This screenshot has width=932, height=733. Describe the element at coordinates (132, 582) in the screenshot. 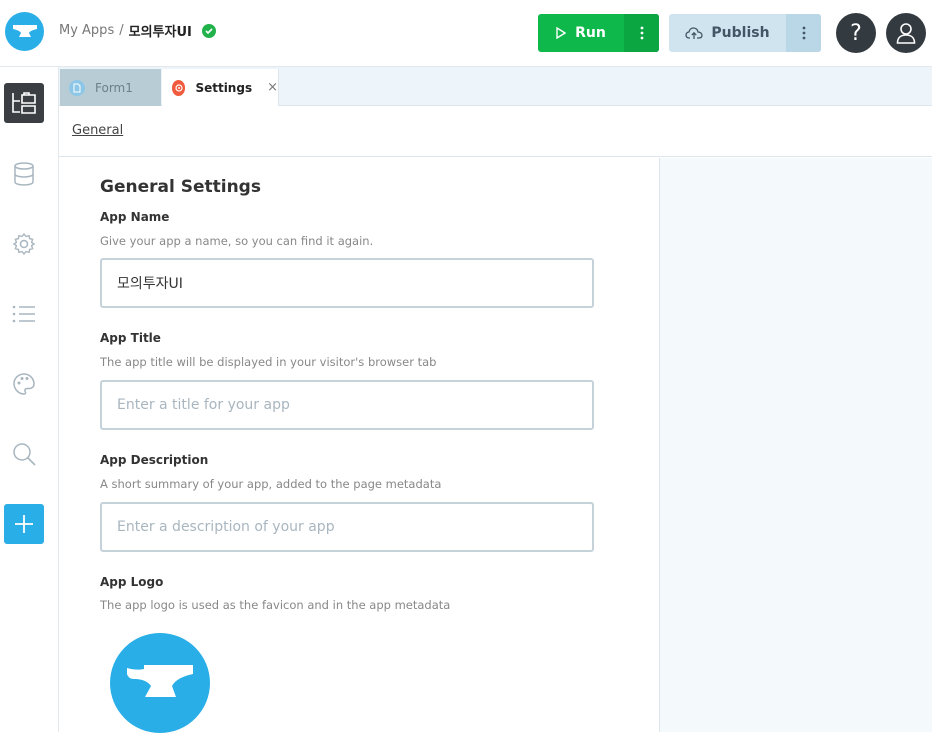

I see `app-logo-label: App Logo` at that location.